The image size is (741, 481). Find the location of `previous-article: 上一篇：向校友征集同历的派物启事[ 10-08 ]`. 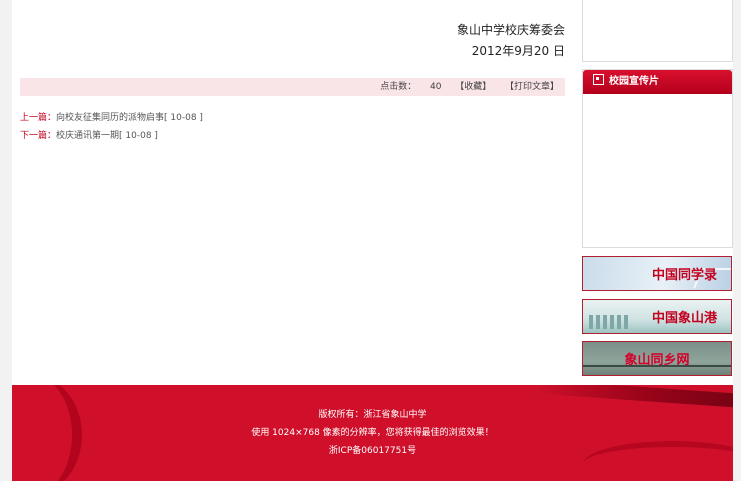

previous-article: 上一篇：向校友征集同历的派物启事[ 10-08 ] is located at coordinates (111, 116).